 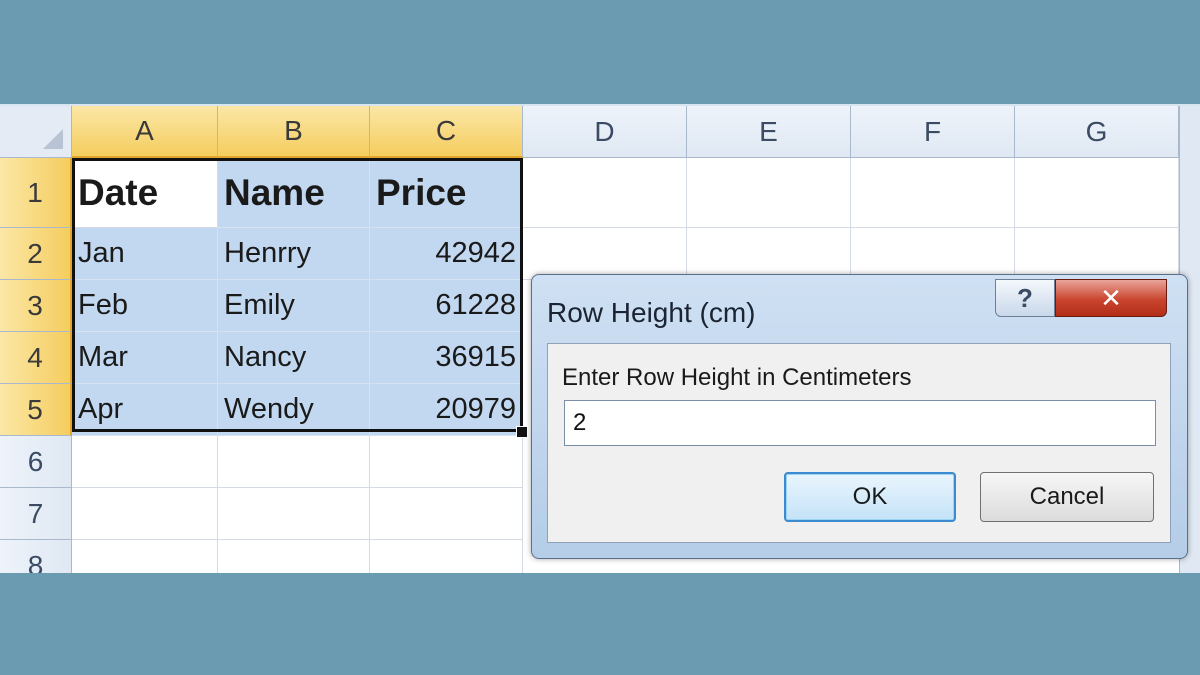 What do you see at coordinates (294, 556) in the screenshot?
I see `cell-b8` at bounding box center [294, 556].